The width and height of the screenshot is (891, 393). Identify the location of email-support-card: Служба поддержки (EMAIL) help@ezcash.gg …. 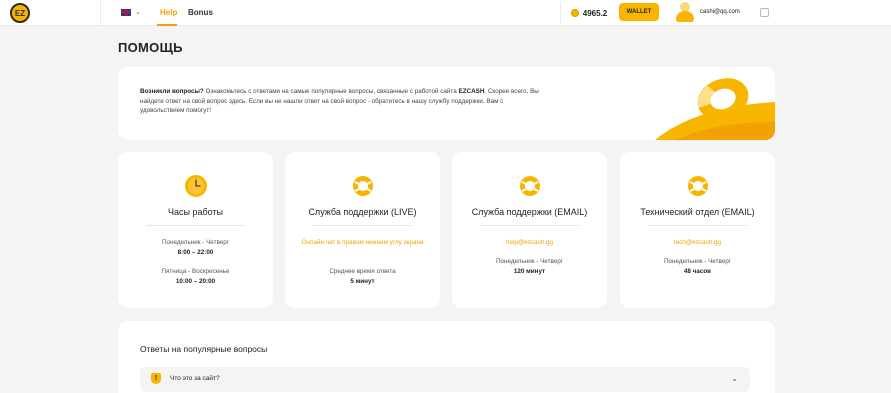
(529, 230).